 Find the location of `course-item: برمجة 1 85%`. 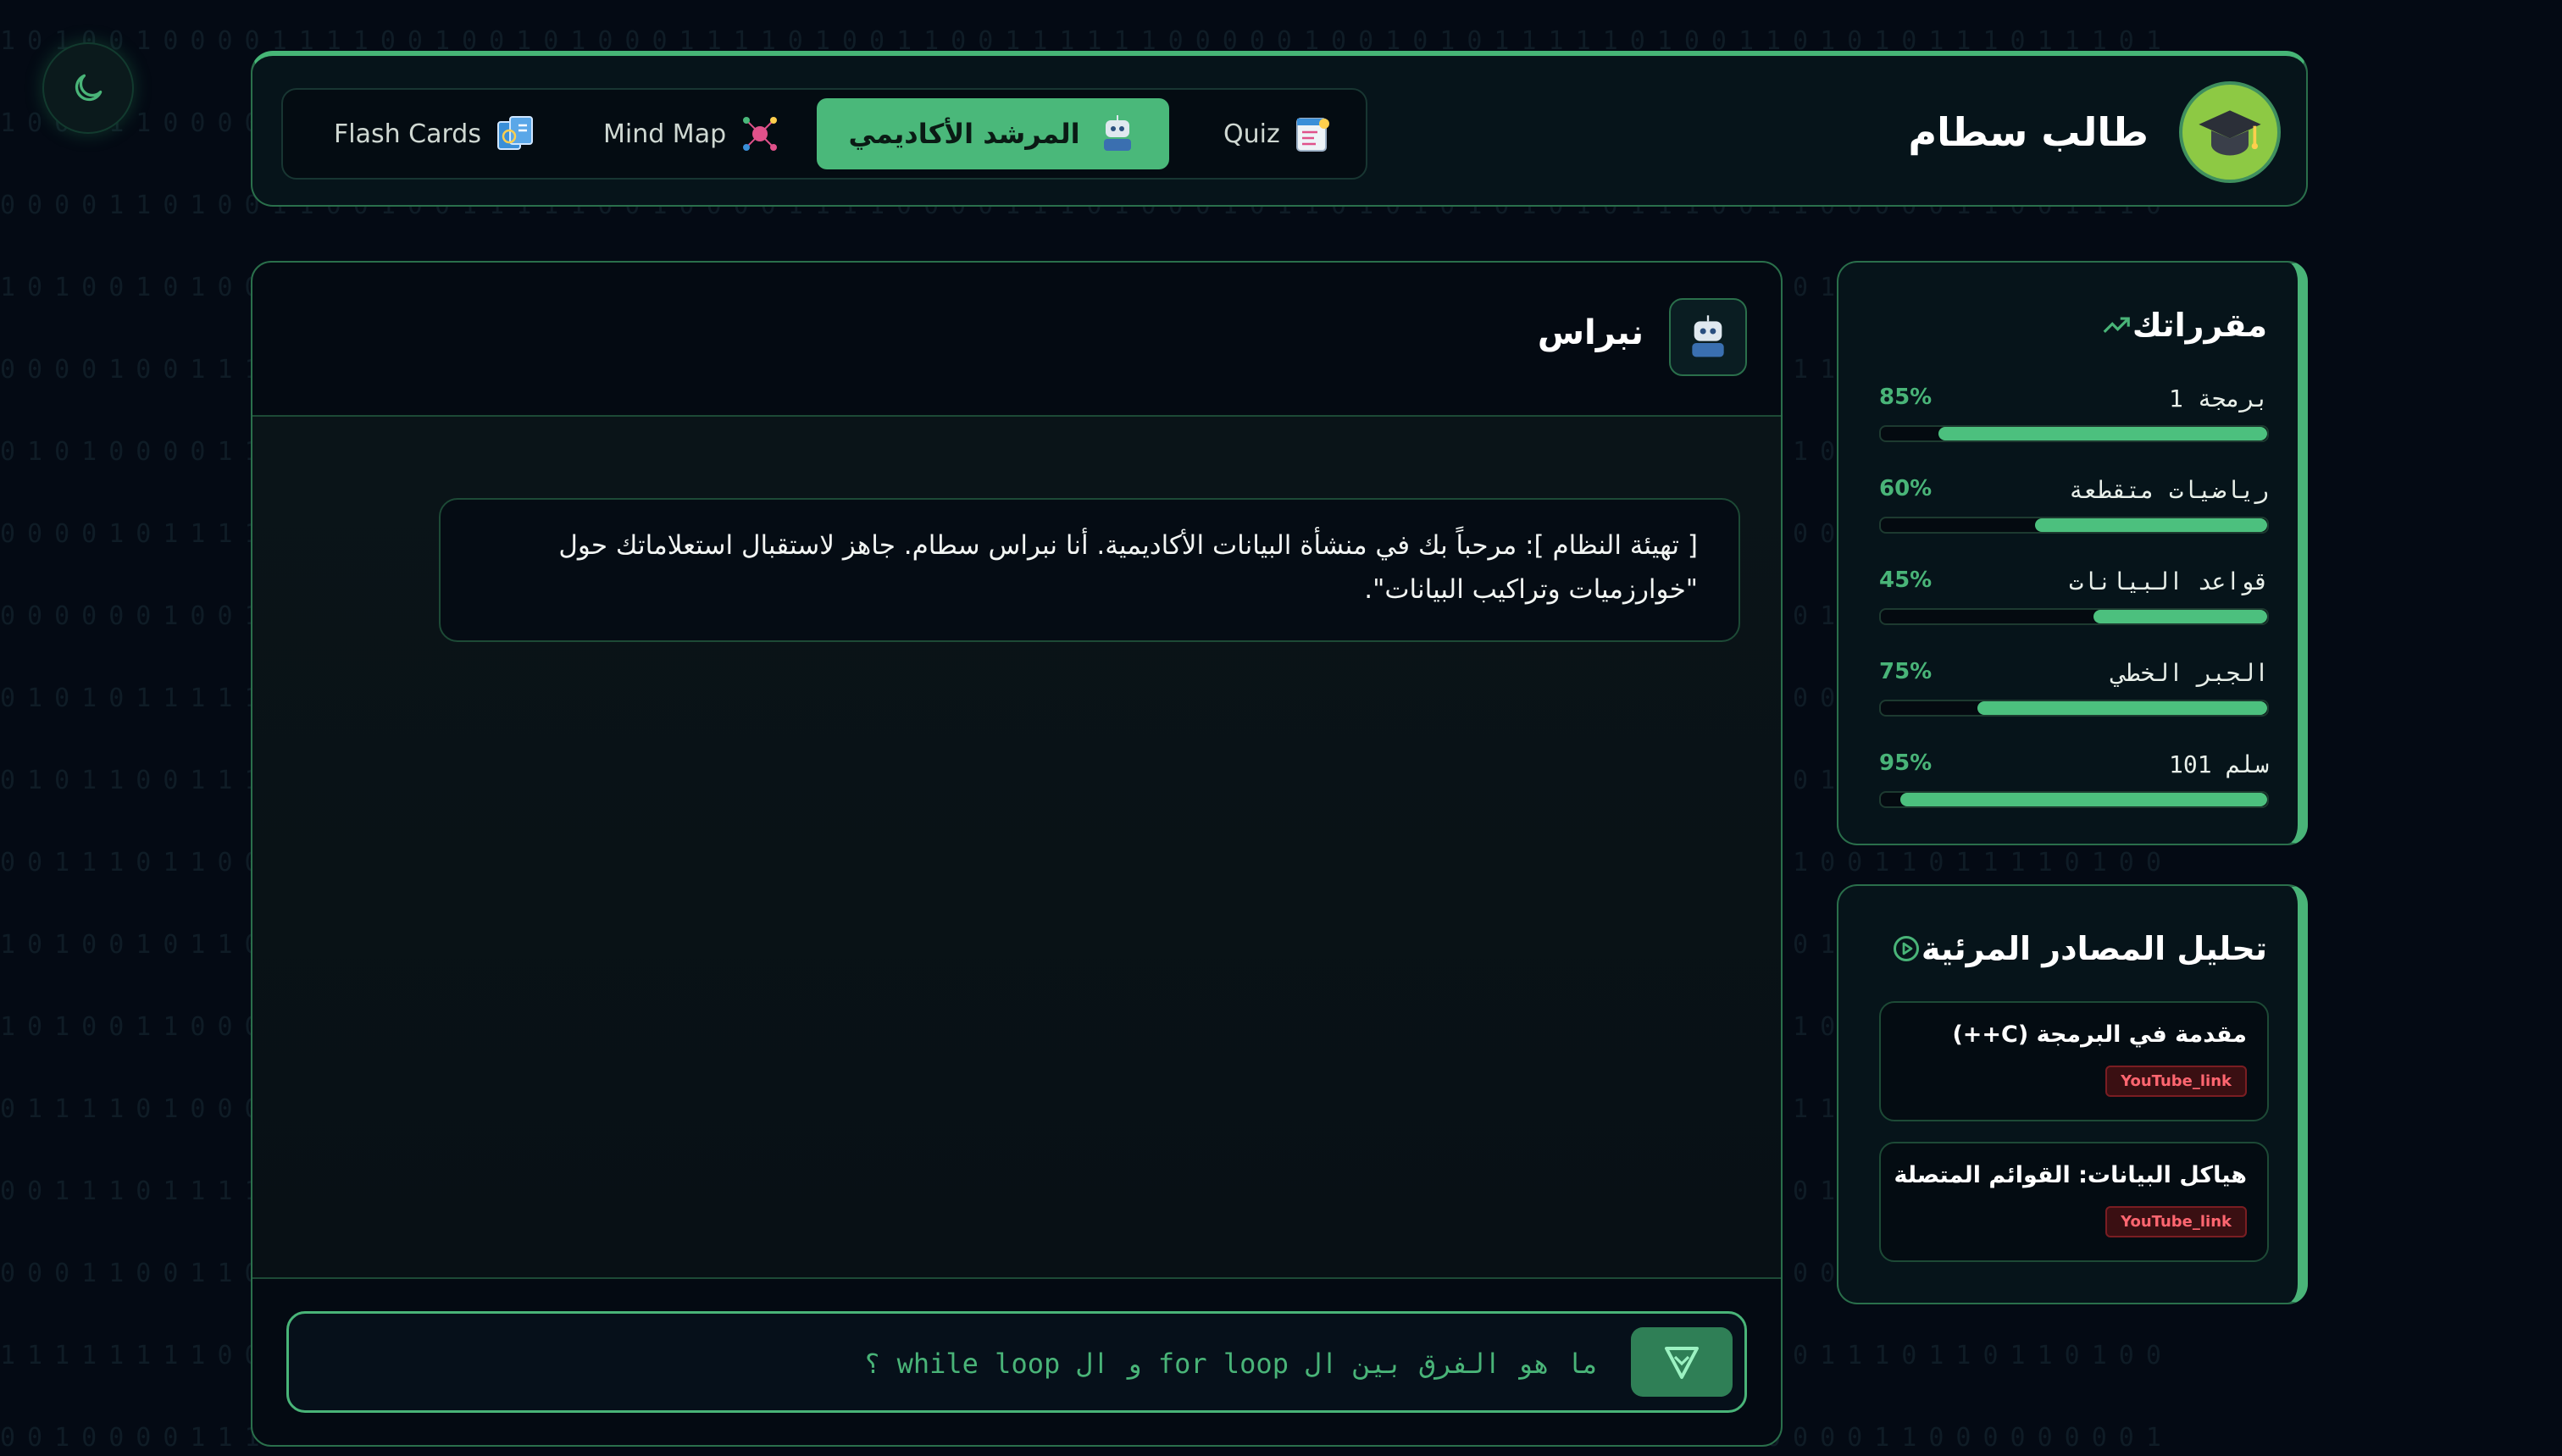

course-item: برمجة 1 85% is located at coordinates (2074, 418).